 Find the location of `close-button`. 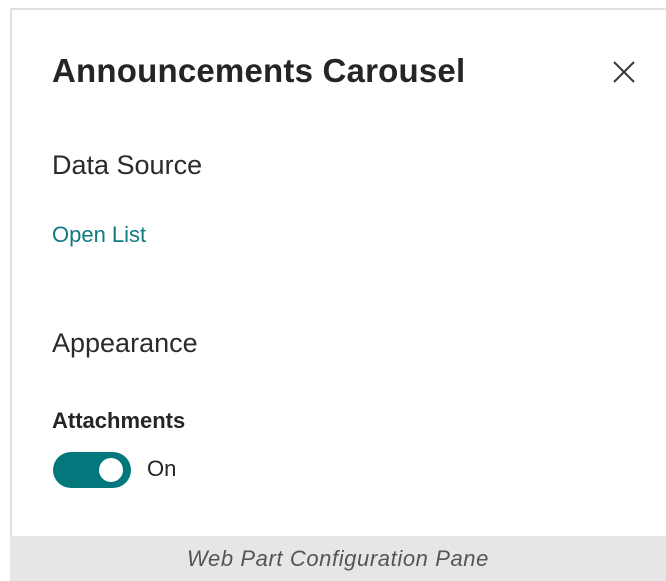

close-button is located at coordinates (624, 72).